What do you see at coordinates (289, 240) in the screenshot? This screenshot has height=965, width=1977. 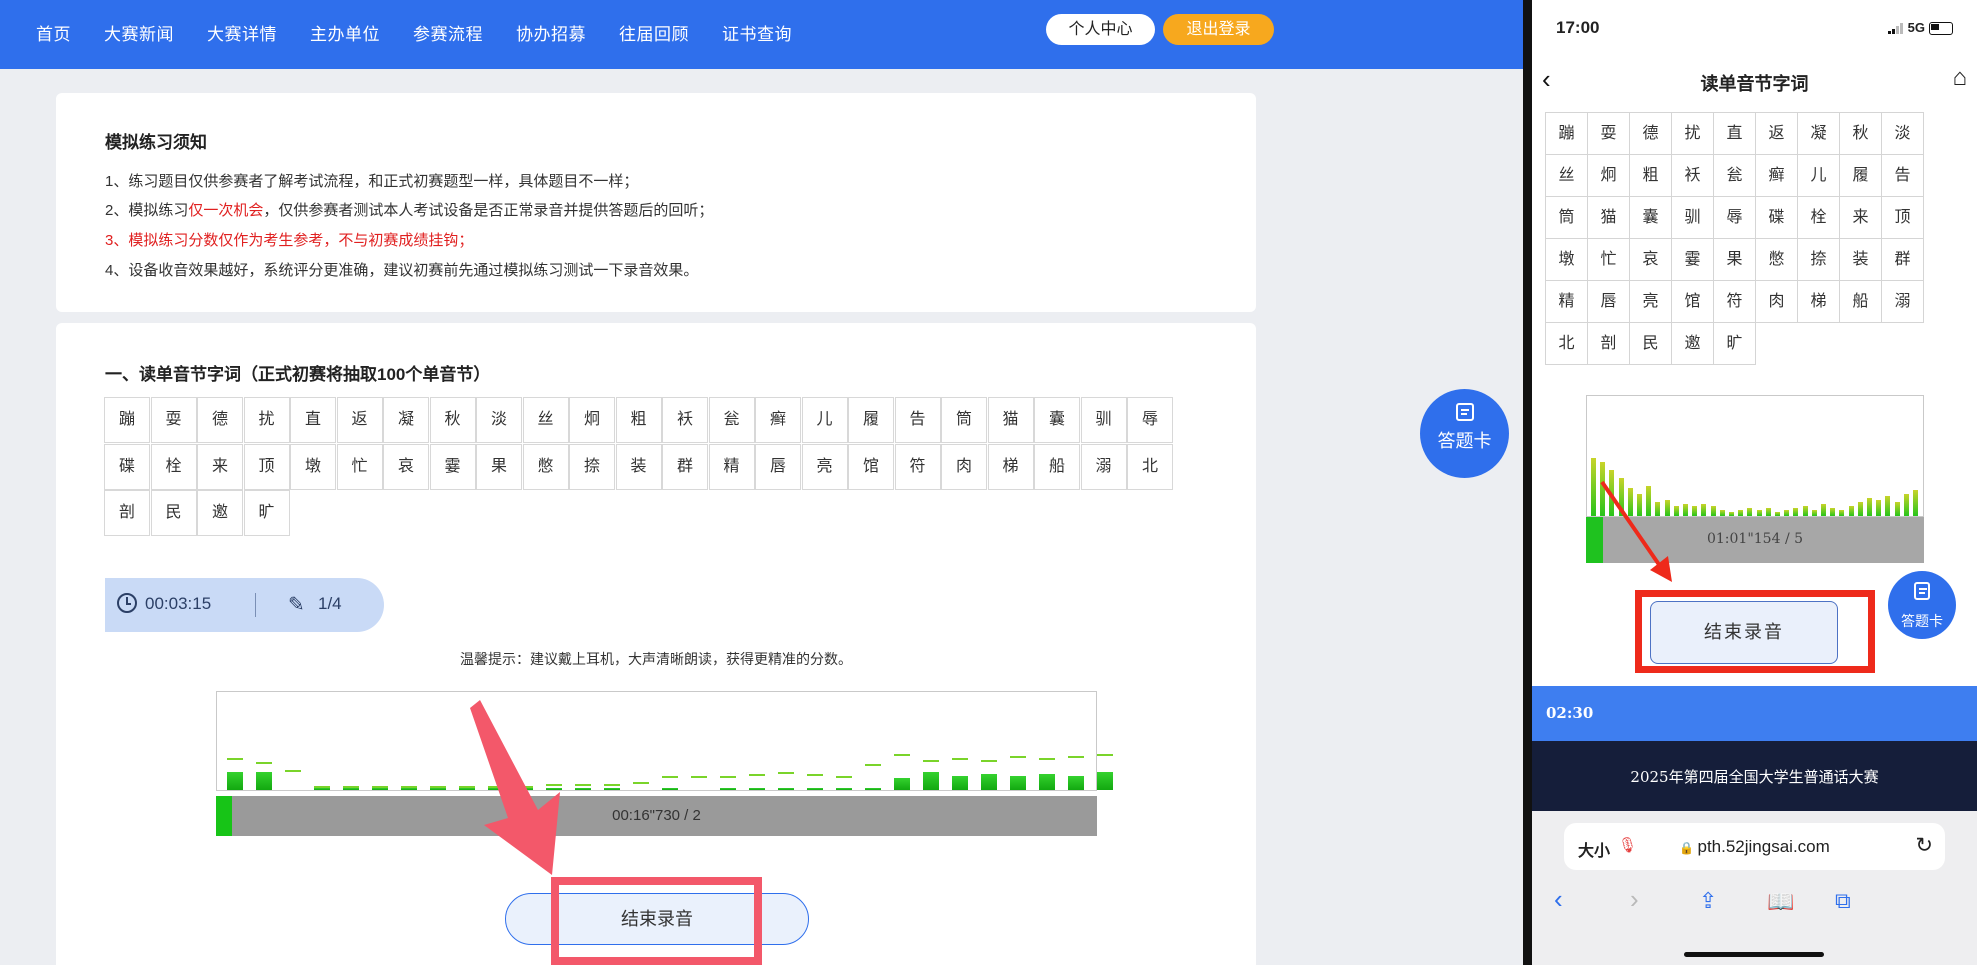 I see `notice-line-3: 3、模拟练习分数仅作为考生参考，不与初赛成绩挂钩；` at bounding box center [289, 240].